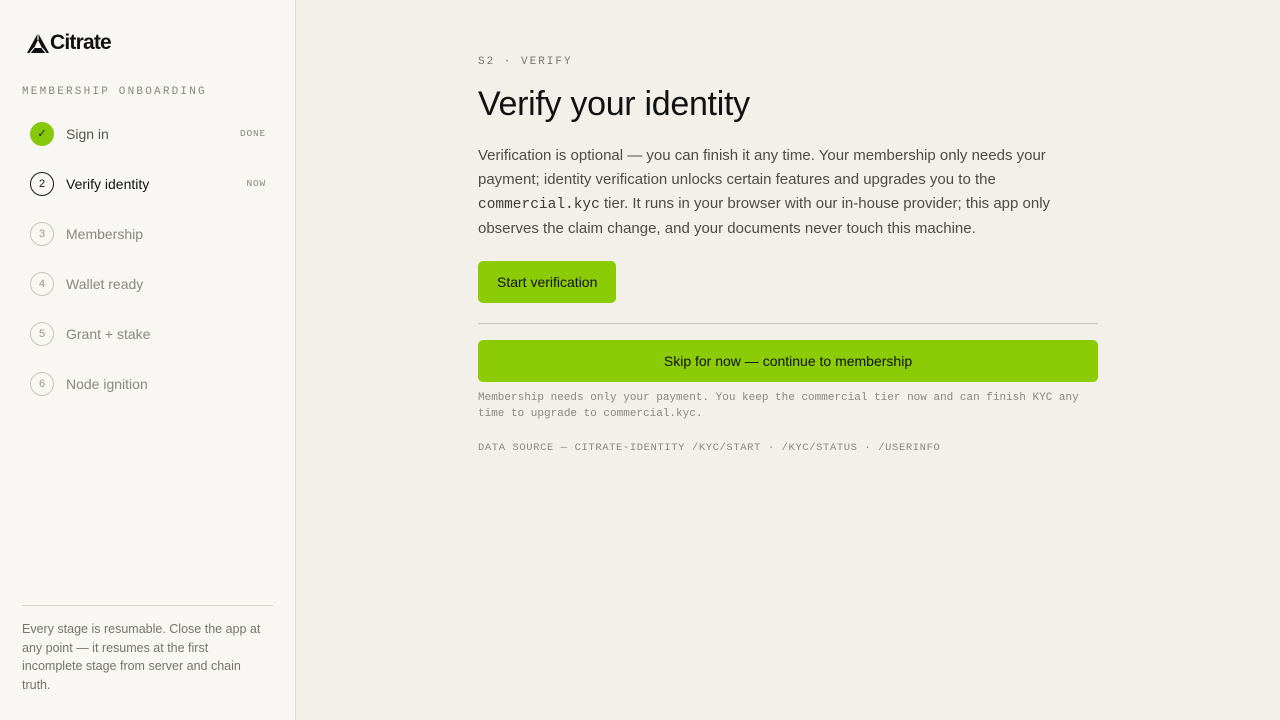 The height and width of the screenshot is (720, 1280). Describe the element at coordinates (252, 133) in the screenshot. I see `step-status: DONE` at that location.